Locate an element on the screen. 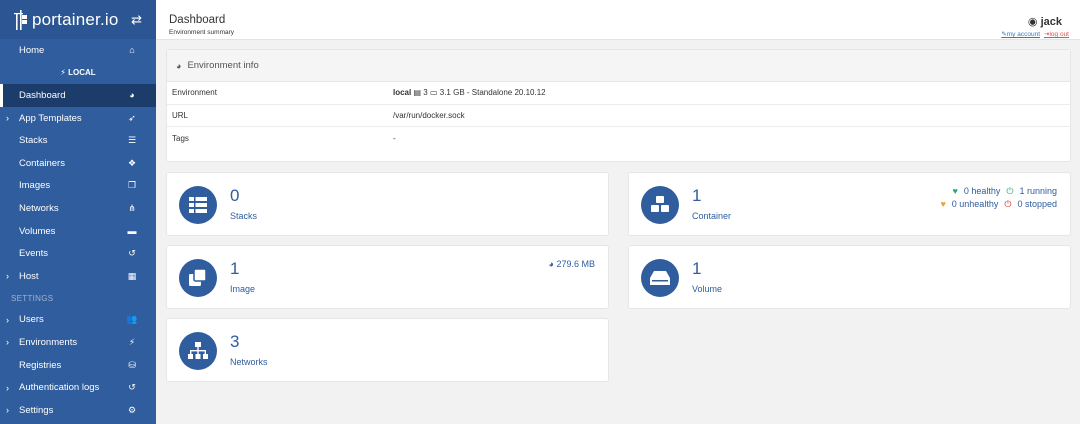 Image resolution: width=1080 pixels, height=424 pixels. log-out-label: log out is located at coordinates (1059, 34).